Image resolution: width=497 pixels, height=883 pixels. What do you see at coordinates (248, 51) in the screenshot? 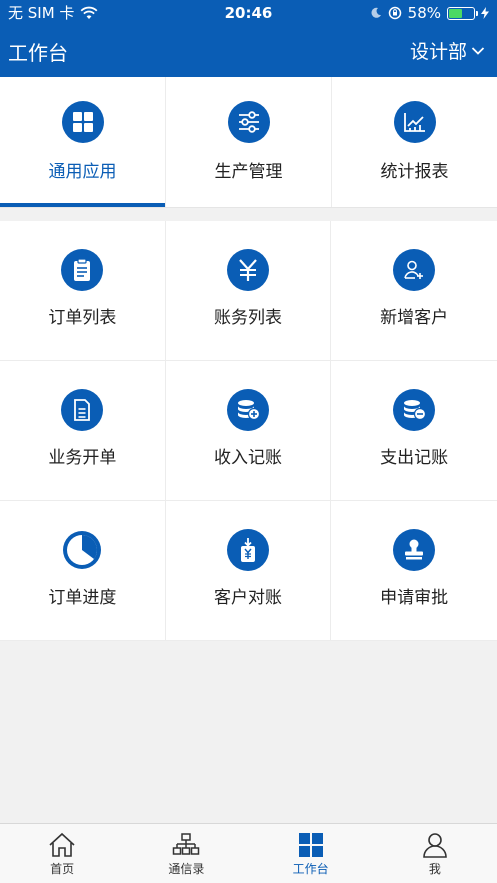
I see `nav-bar: 工作台 设计部` at bounding box center [248, 51].